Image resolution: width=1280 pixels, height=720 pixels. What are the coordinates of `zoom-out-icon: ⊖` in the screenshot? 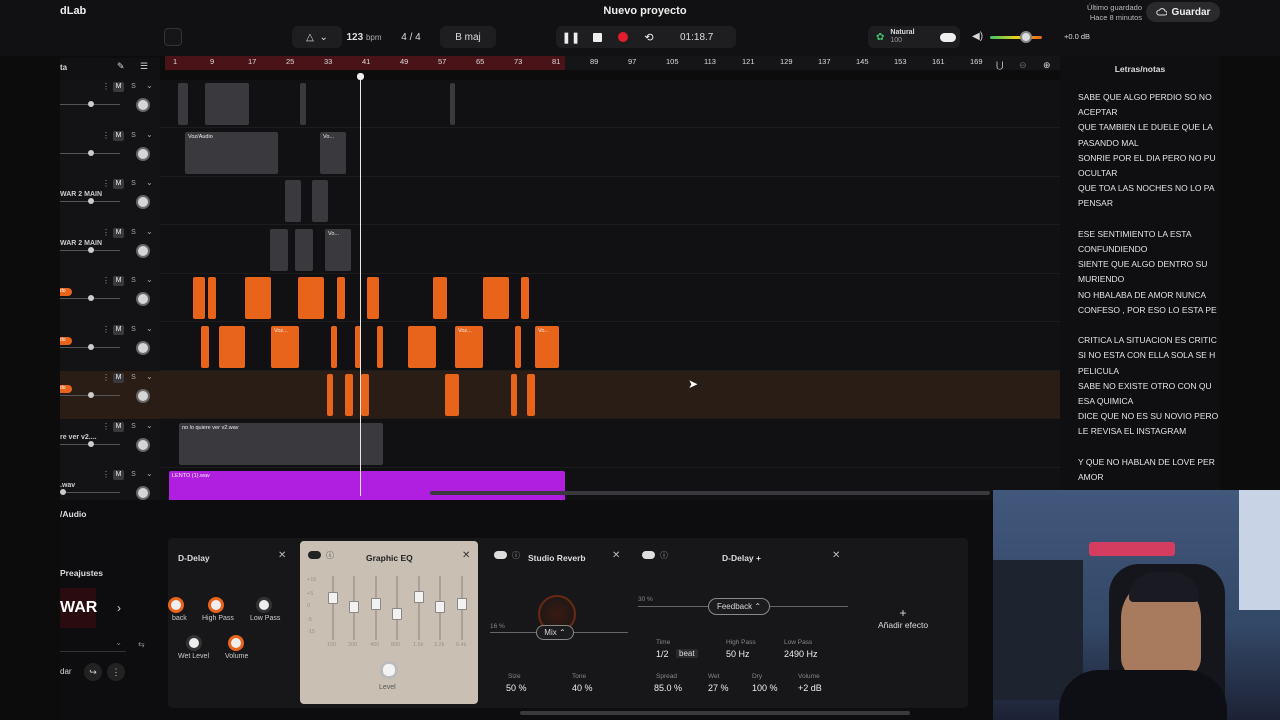 It's located at (1023, 65).